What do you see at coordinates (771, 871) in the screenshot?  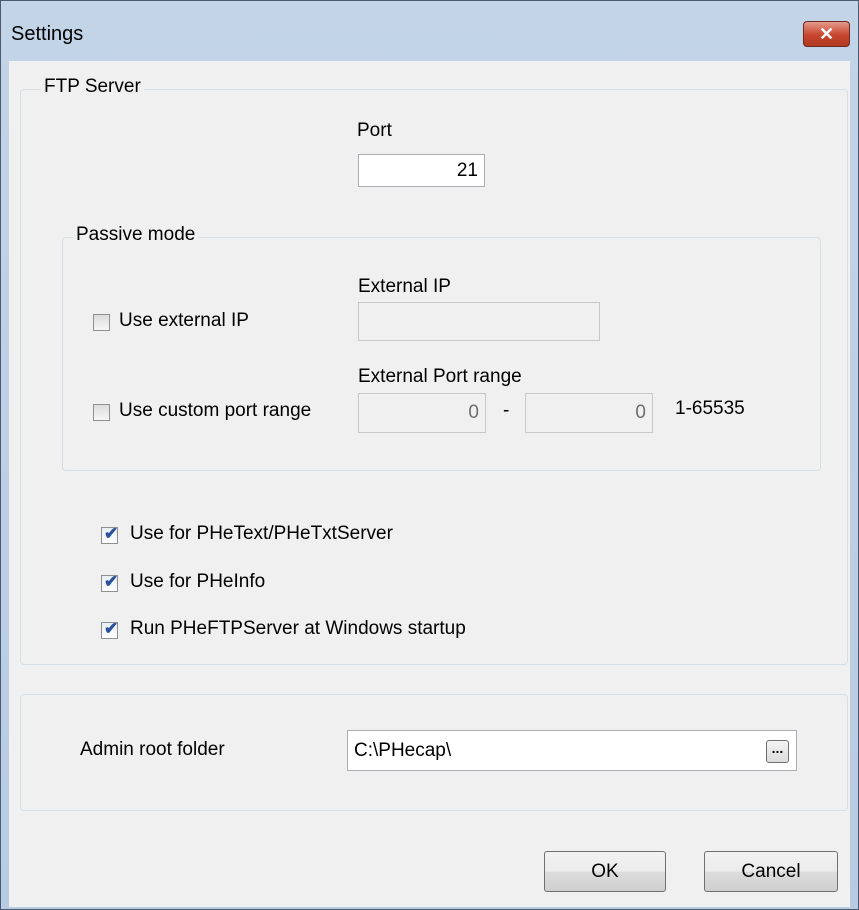 I see `cancel-button: Cancel` at bounding box center [771, 871].